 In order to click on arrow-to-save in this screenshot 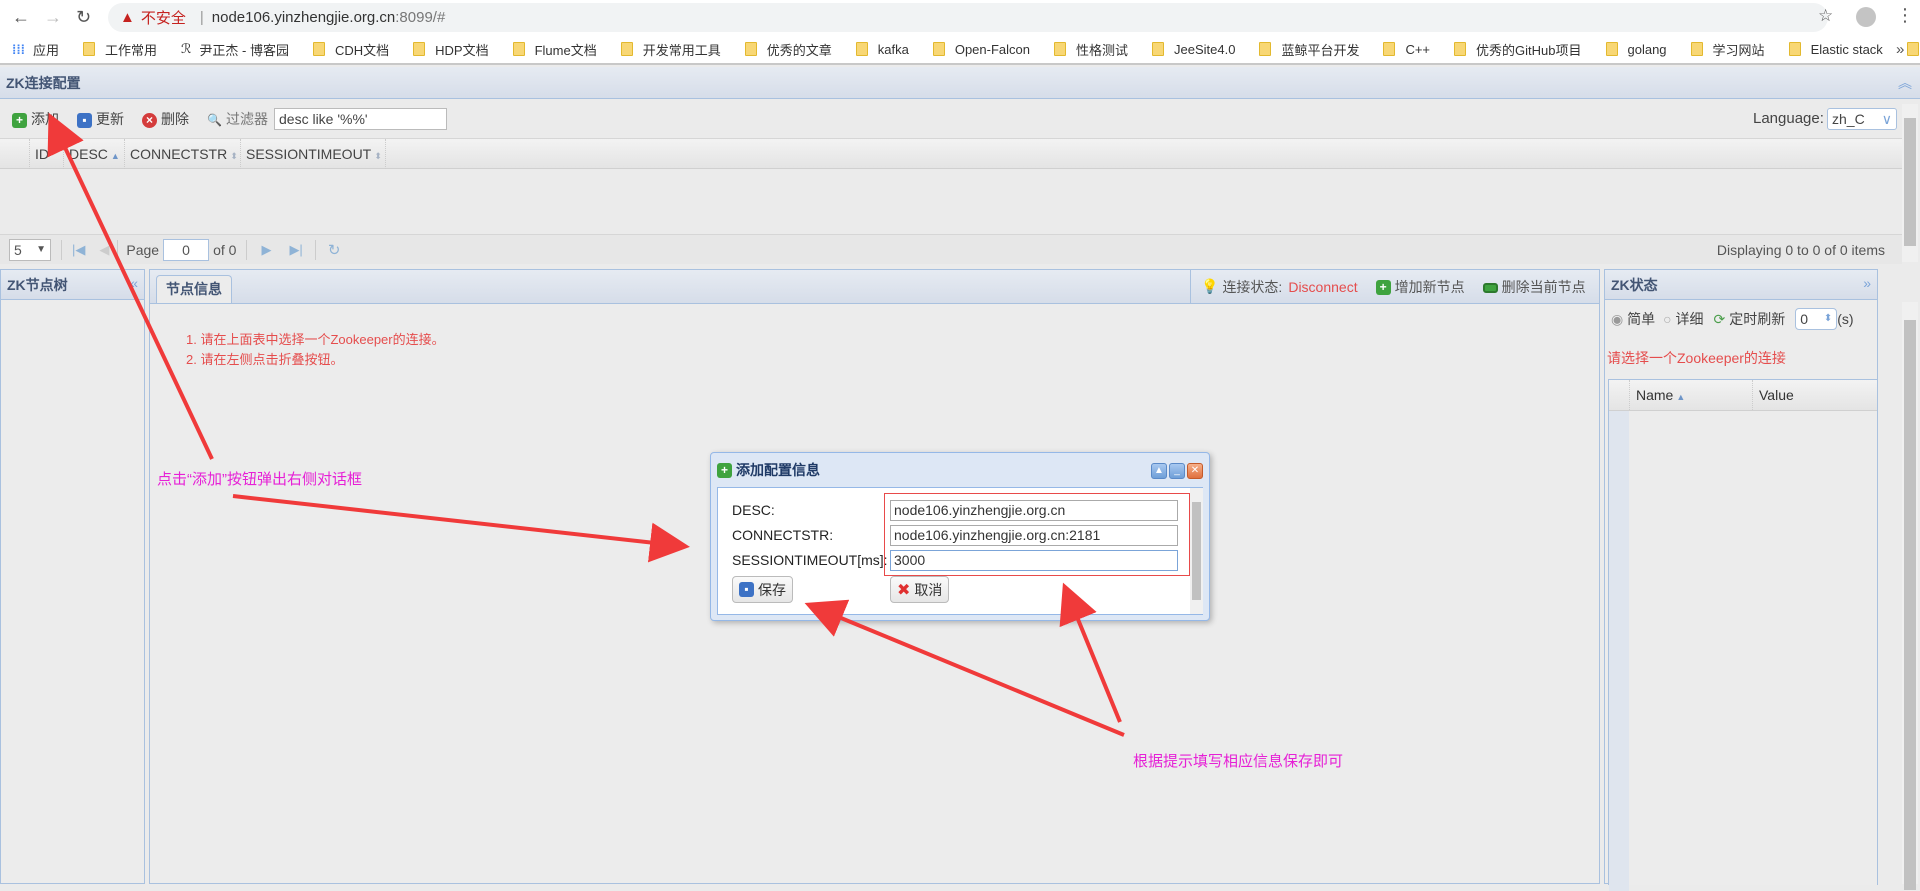, I will do `click(964, 668)`.